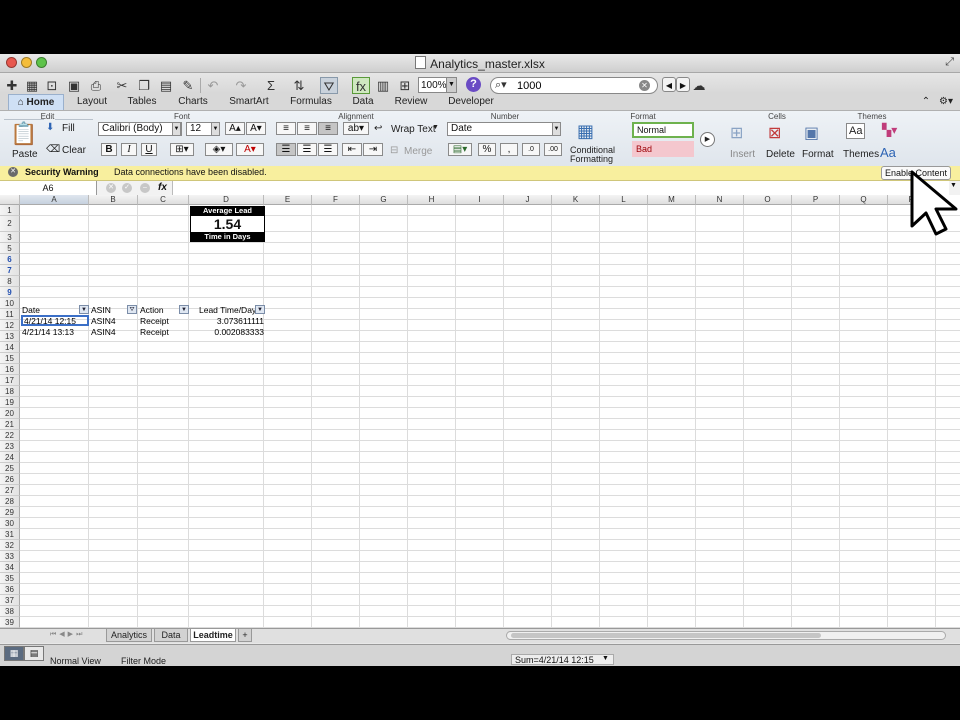 The width and height of the screenshot is (960, 720). What do you see at coordinates (10, 347) in the screenshot?
I see `row-header: 14` at bounding box center [10, 347].